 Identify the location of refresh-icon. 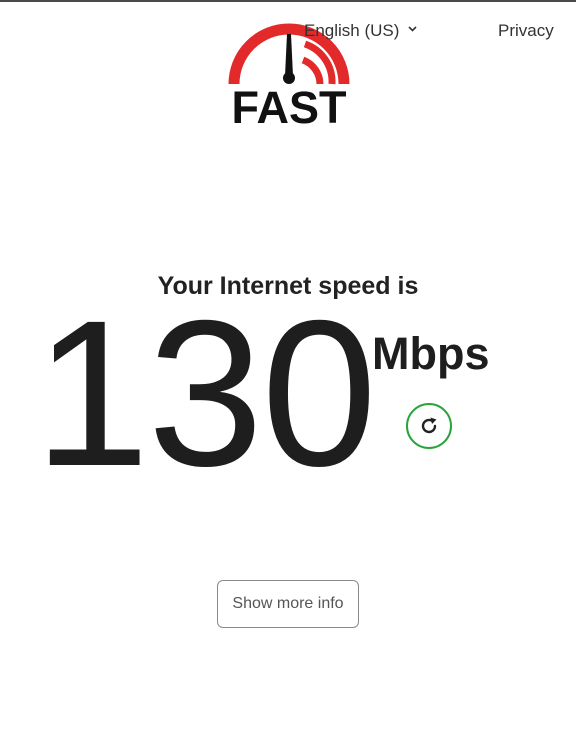
(429, 425).